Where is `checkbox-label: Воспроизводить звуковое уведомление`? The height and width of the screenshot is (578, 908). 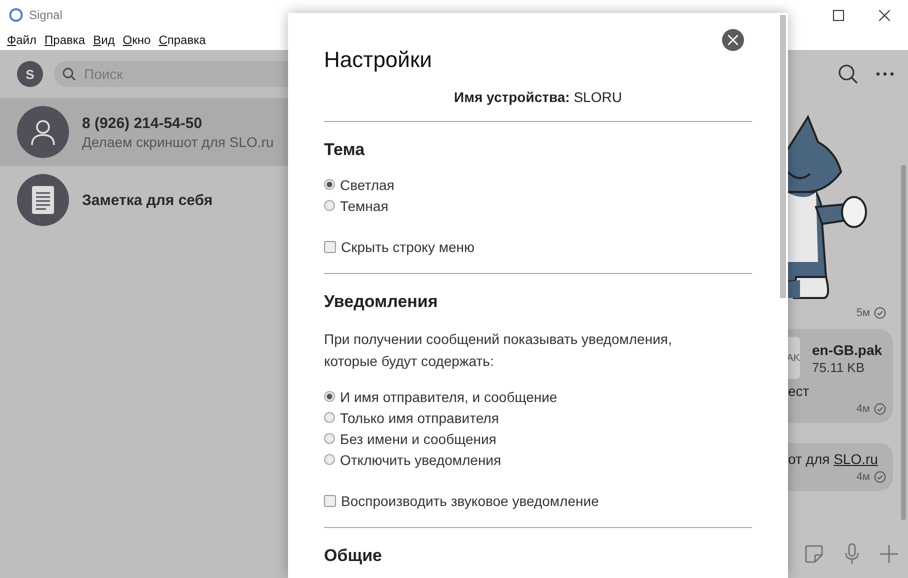
checkbox-label: Воспроизводить звуковое уведомление is located at coordinates (470, 500).